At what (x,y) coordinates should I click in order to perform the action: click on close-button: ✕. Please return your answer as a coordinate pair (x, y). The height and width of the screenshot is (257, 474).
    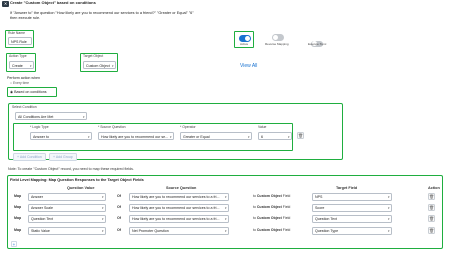
    Looking at the image, I should click on (5, 4).